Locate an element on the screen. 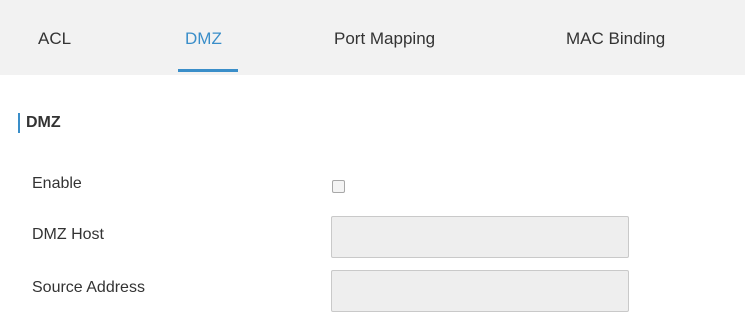 This screenshot has width=745, height=322. section-title: DMZ is located at coordinates (43, 122).